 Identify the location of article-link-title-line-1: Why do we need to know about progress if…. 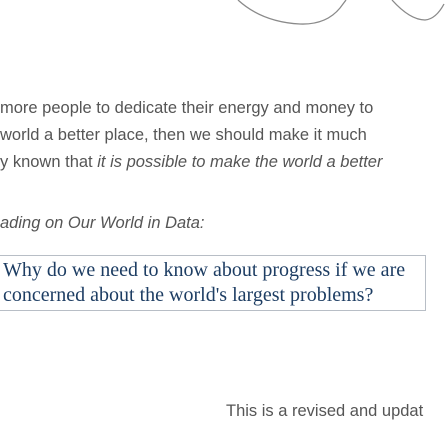
(204, 270).